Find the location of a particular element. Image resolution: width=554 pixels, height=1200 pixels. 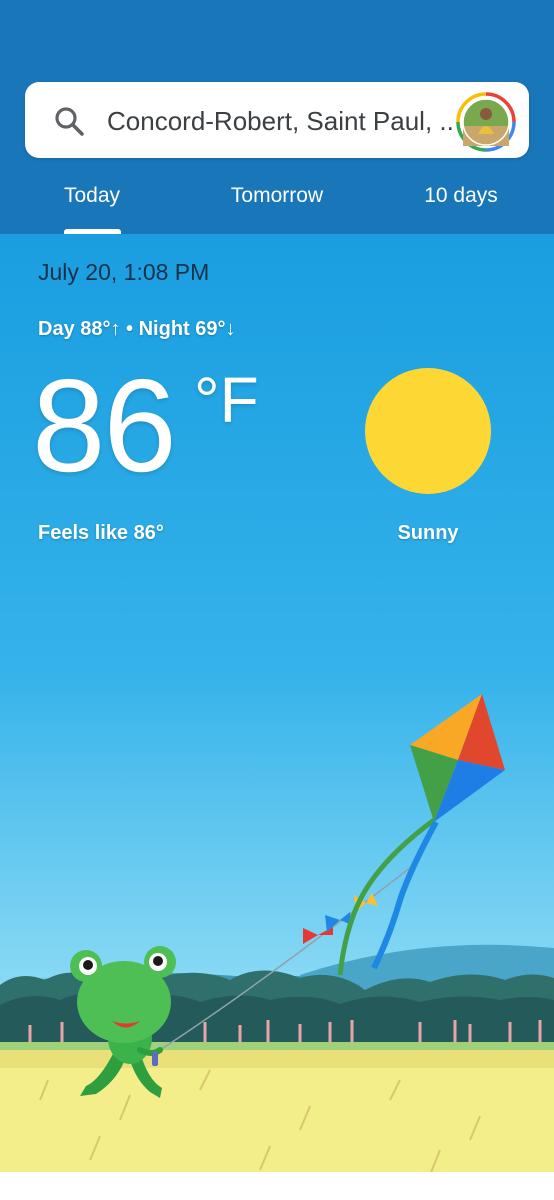

temperature-unit: °F is located at coordinates (226, 400).